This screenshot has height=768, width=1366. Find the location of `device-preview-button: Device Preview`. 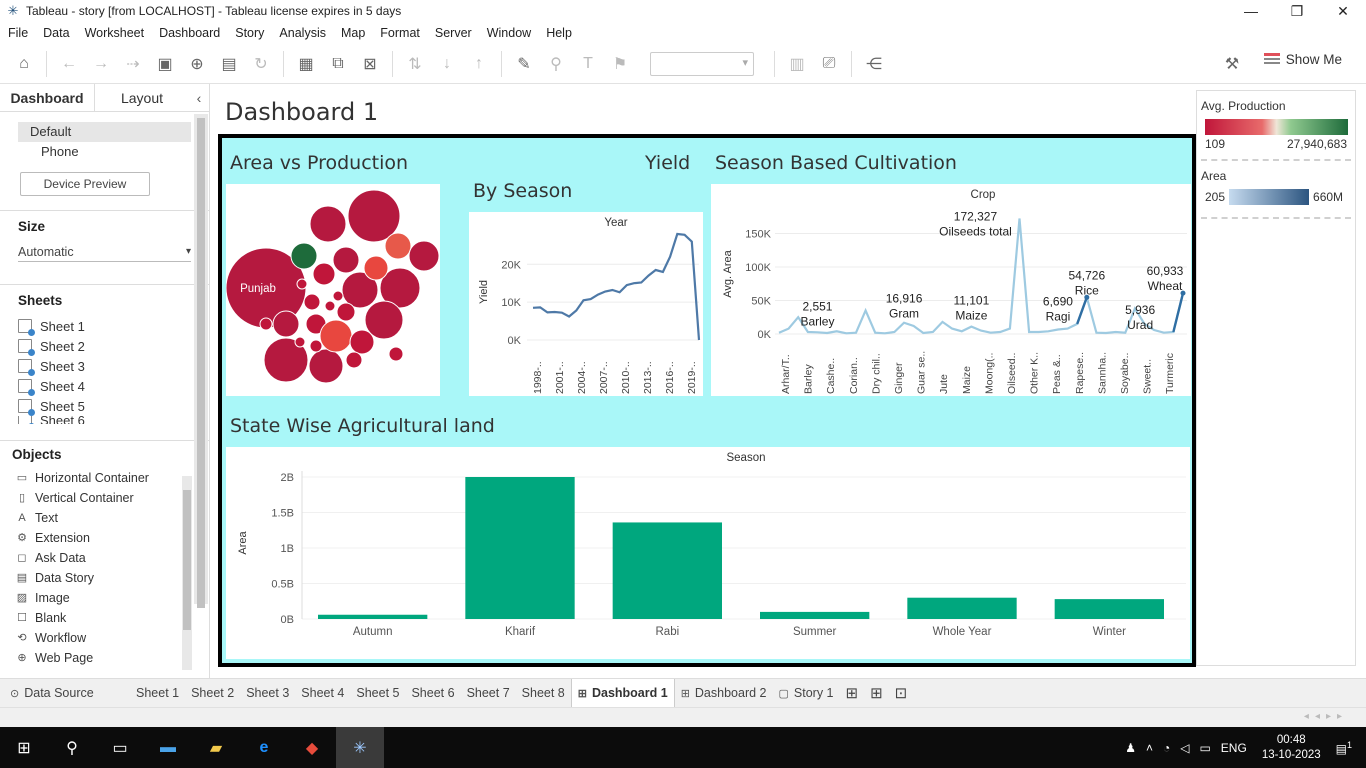

device-preview-button: Device Preview is located at coordinates (85, 184).